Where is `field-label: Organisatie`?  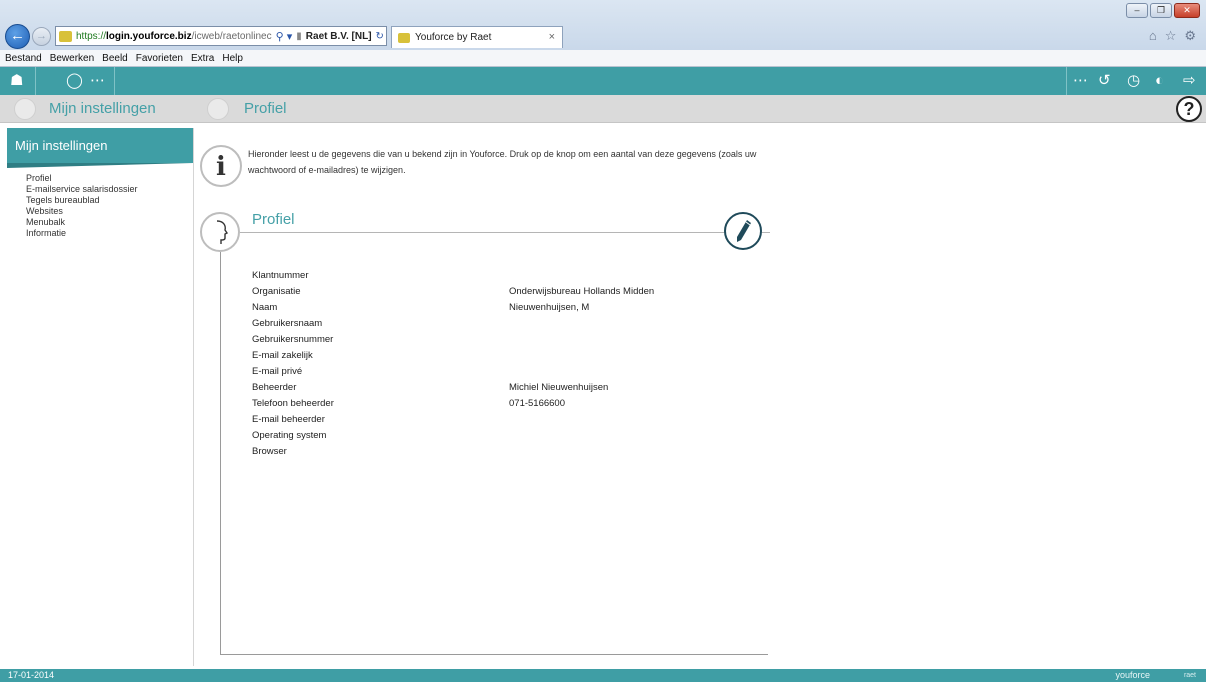 field-label: Organisatie is located at coordinates (276, 291).